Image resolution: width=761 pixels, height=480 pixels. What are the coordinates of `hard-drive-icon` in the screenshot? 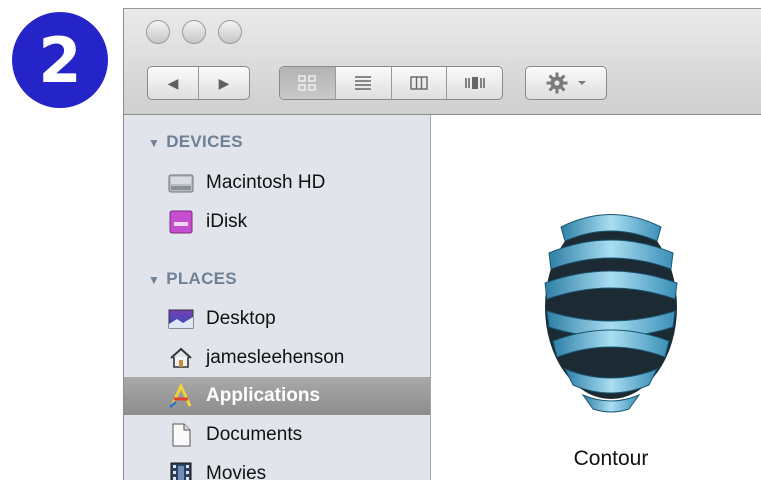 It's located at (181, 183).